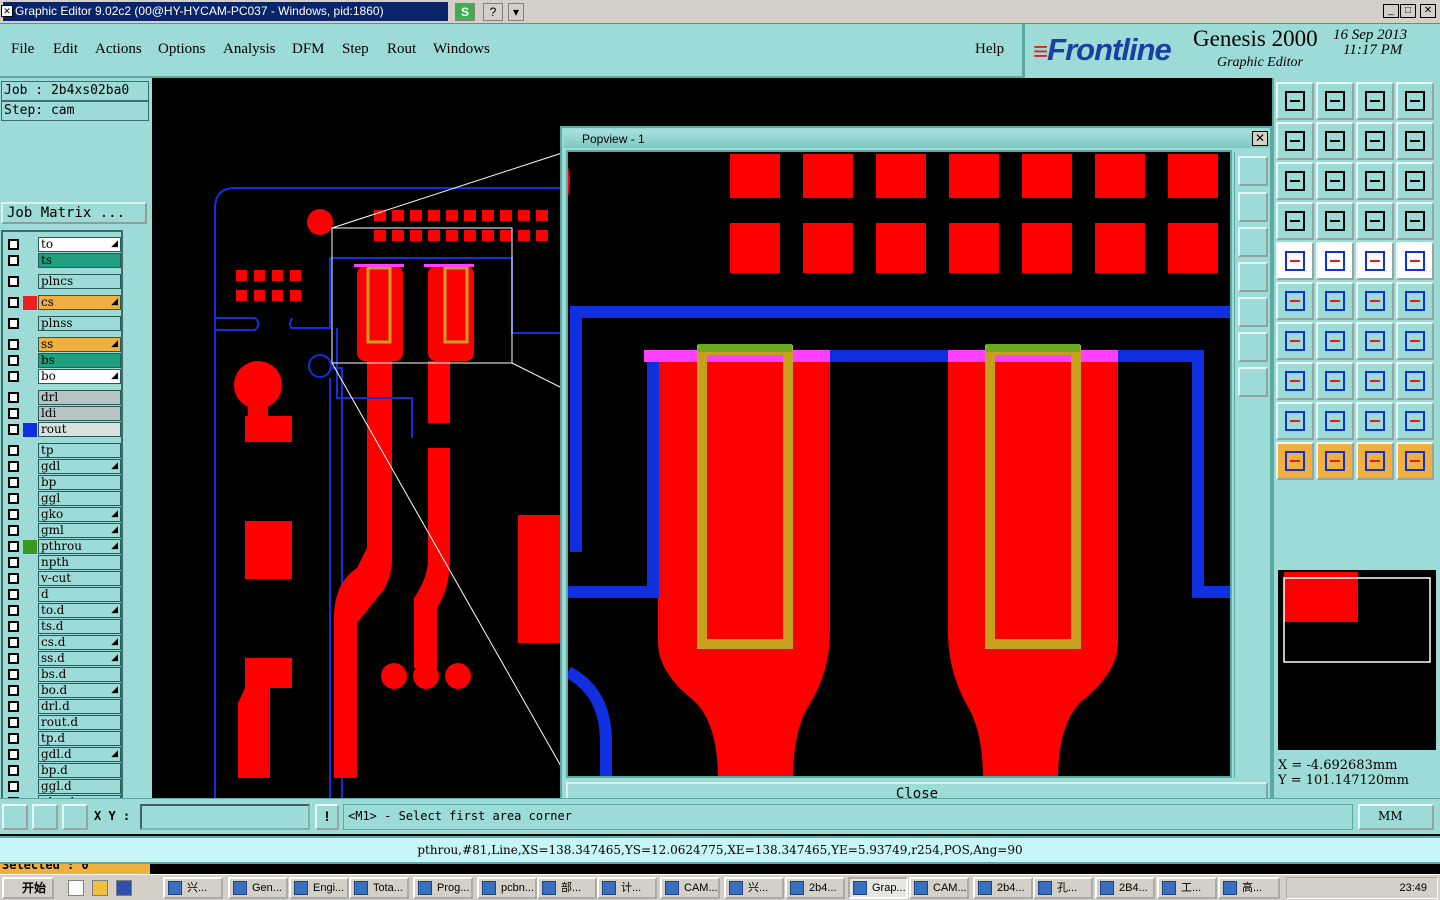 The height and width of the screenshot is (900, 1440). What do you see at coordinates (1295, 101) in the screenshot?
I see `zoom-home-icon` at bounding box center [1295, 101].